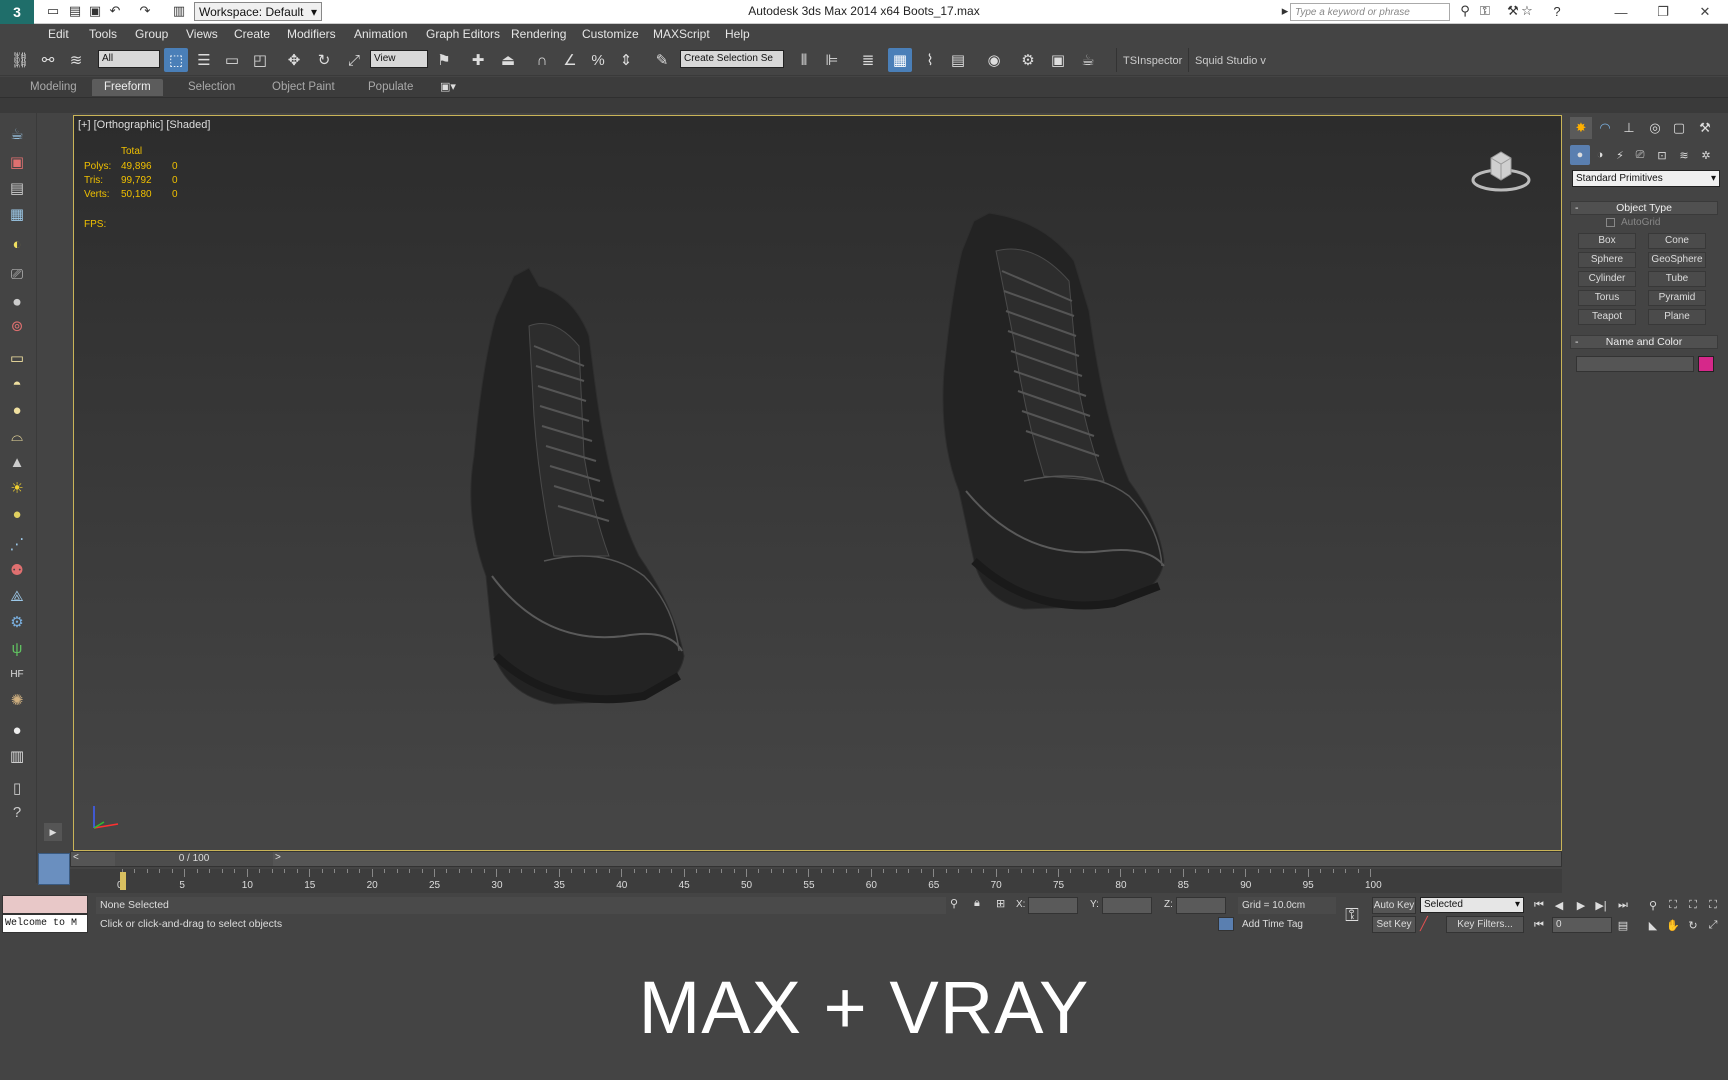 Image resolution: width=1728 pixels, height=1080 pixels. What do you see at coordinates (1431, 924) in the screenshot?
I see `set-key-toggle-icon: ╱` at bounding box center [1431, 924].